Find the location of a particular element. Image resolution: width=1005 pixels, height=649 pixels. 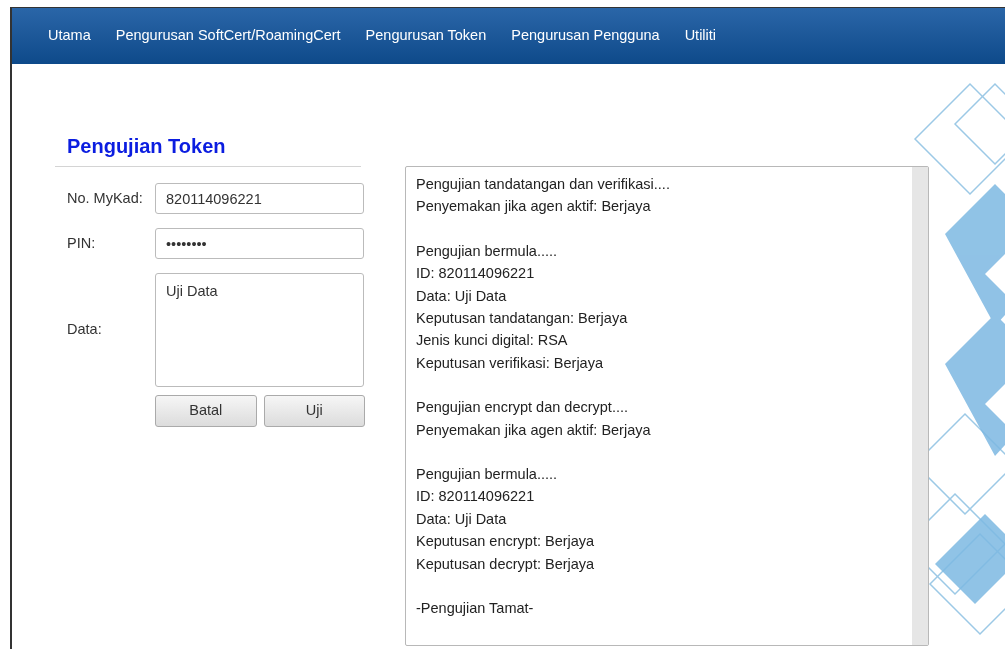

field-label: No. MyKad: is located at coordinates (105, 198).